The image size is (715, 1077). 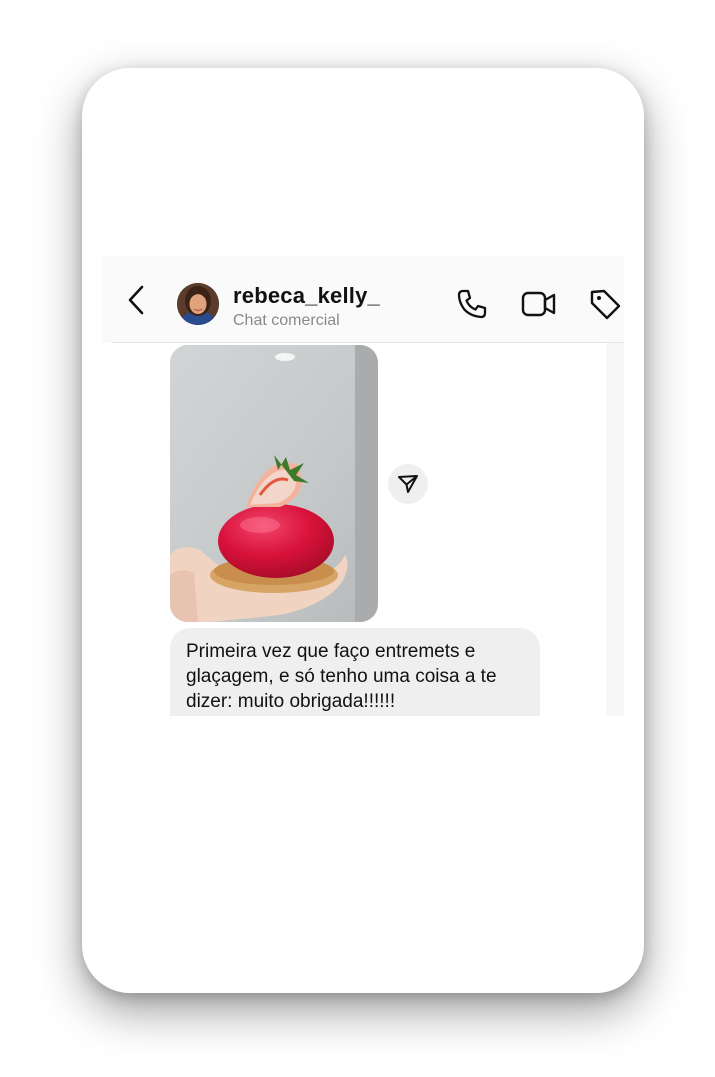 I want to click on label-button, so click(x=605, y=304).